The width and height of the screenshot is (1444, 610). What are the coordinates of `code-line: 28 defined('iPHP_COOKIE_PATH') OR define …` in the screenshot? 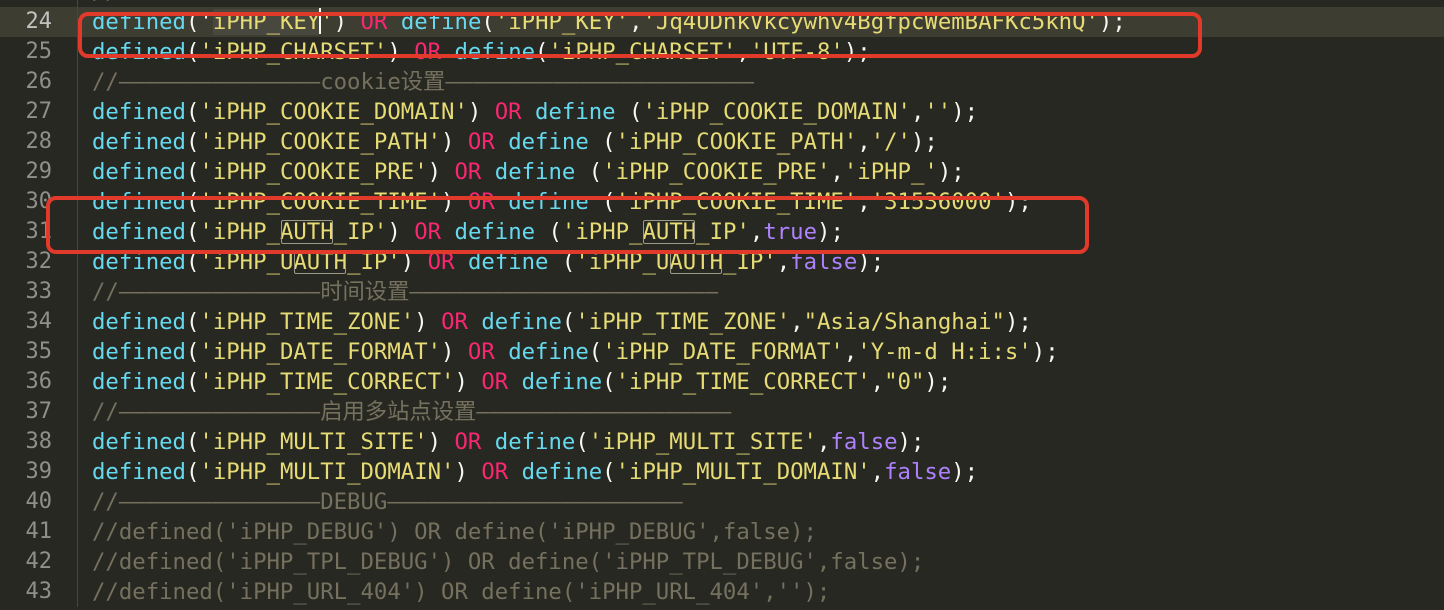 It's located at (722, 142).